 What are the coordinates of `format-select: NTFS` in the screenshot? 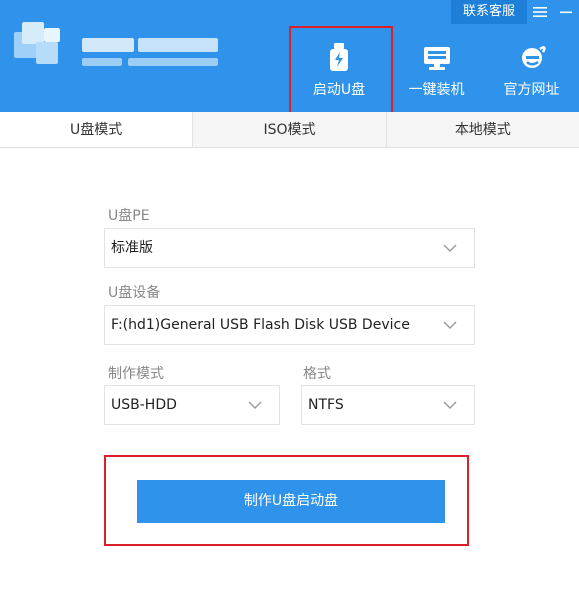 It's located at (388, 405).